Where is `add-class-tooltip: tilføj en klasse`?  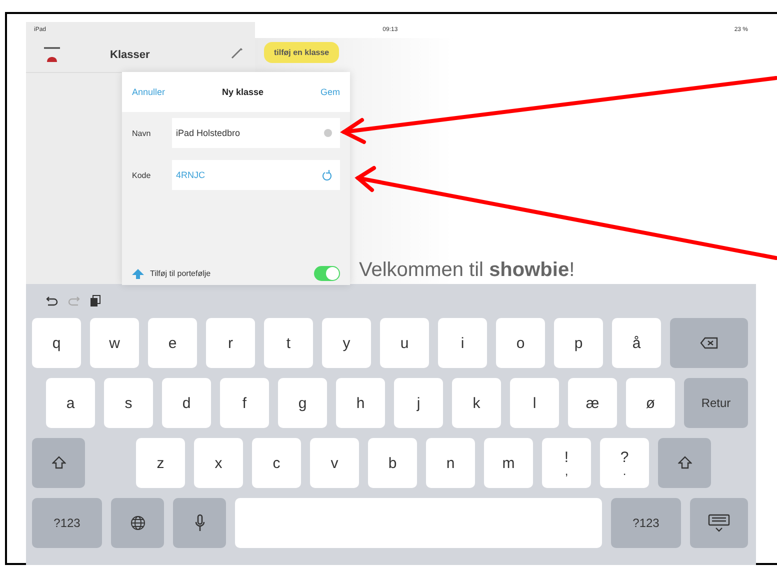 add-class-tooltip: tilføj en klasse is located at coordinates (302, 52).